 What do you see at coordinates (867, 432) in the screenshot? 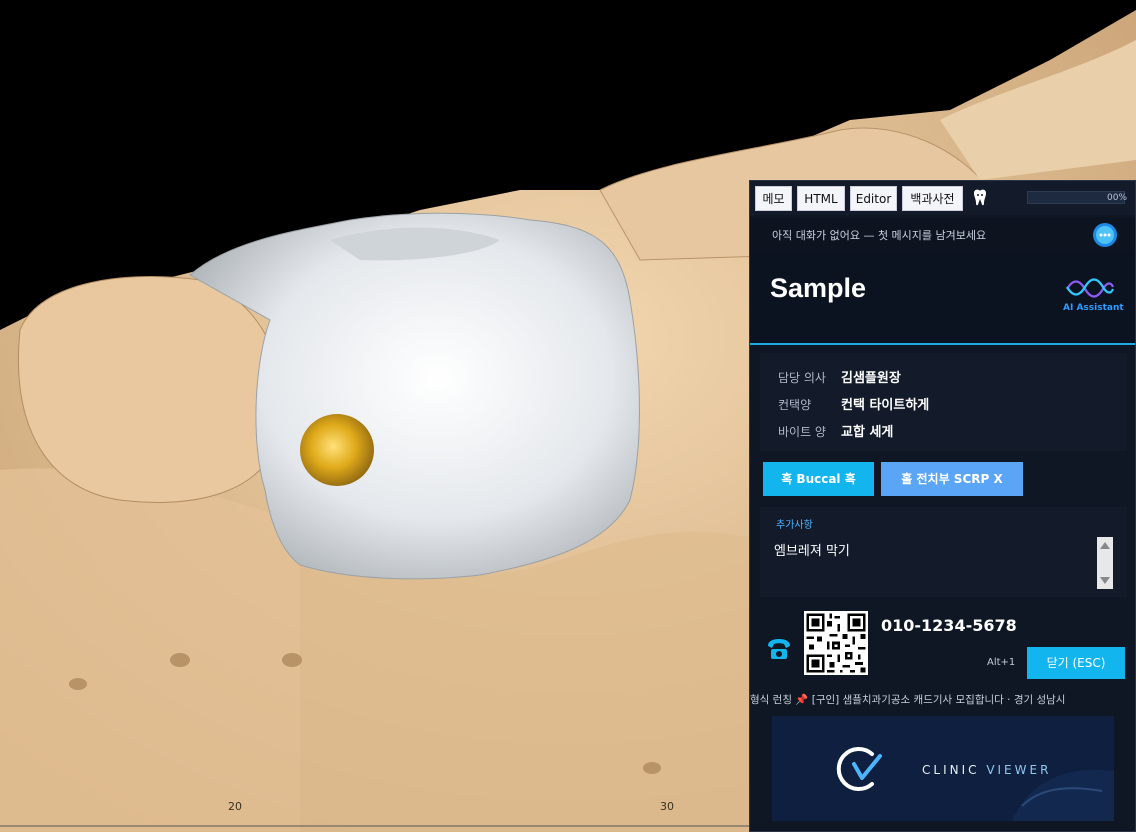
I see `info-value: 교합 세게` at bounding box center [867, 432].